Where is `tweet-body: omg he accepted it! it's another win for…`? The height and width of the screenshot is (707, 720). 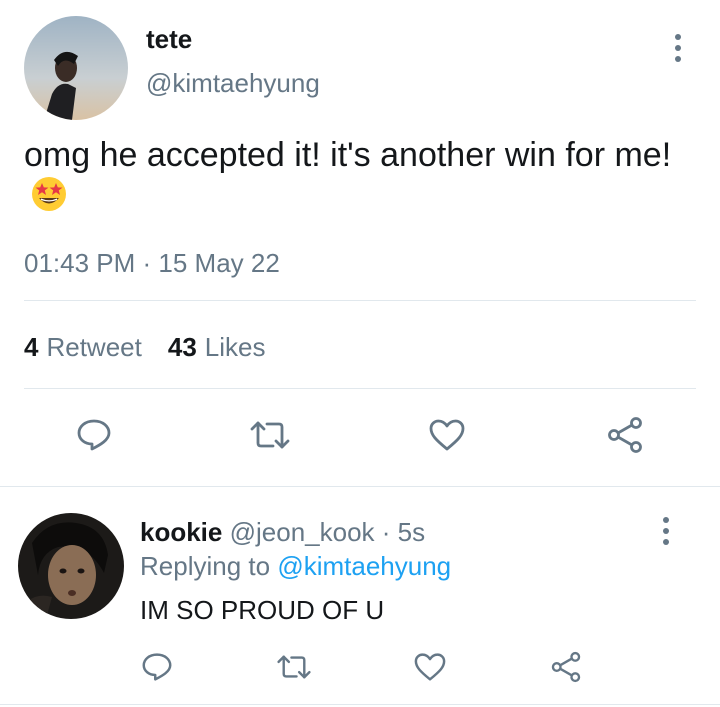
tweet-body: omg he accepted it! it's another win for… is located at coordinates (348, 155).